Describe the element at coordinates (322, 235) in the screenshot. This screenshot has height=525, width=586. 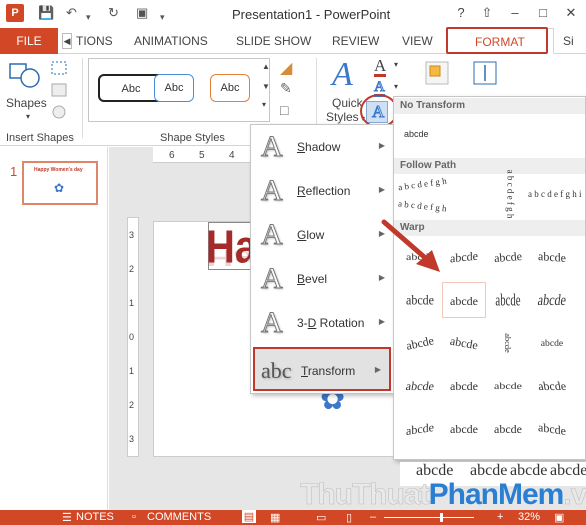
I see `menu-item-glow: A Glow ▶` at that location.